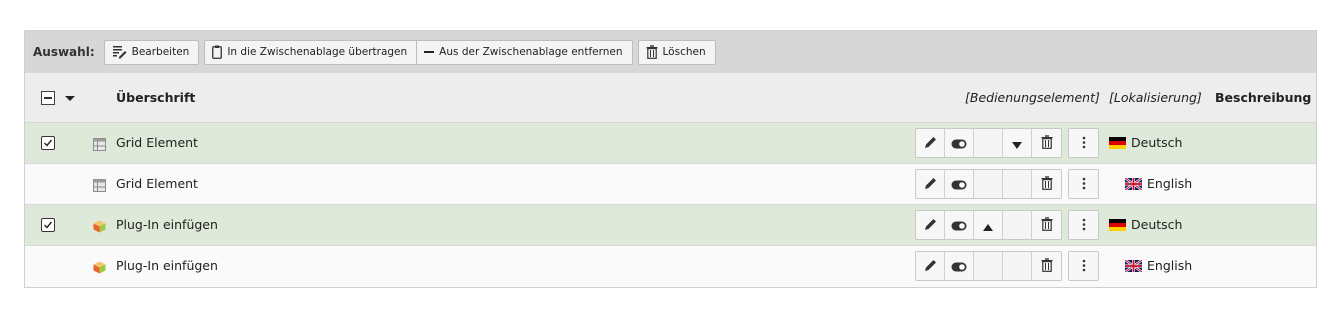 The width and height of the screenshot is (1341, 327). I want to click on triangle-up-icon, so click(988, 225).